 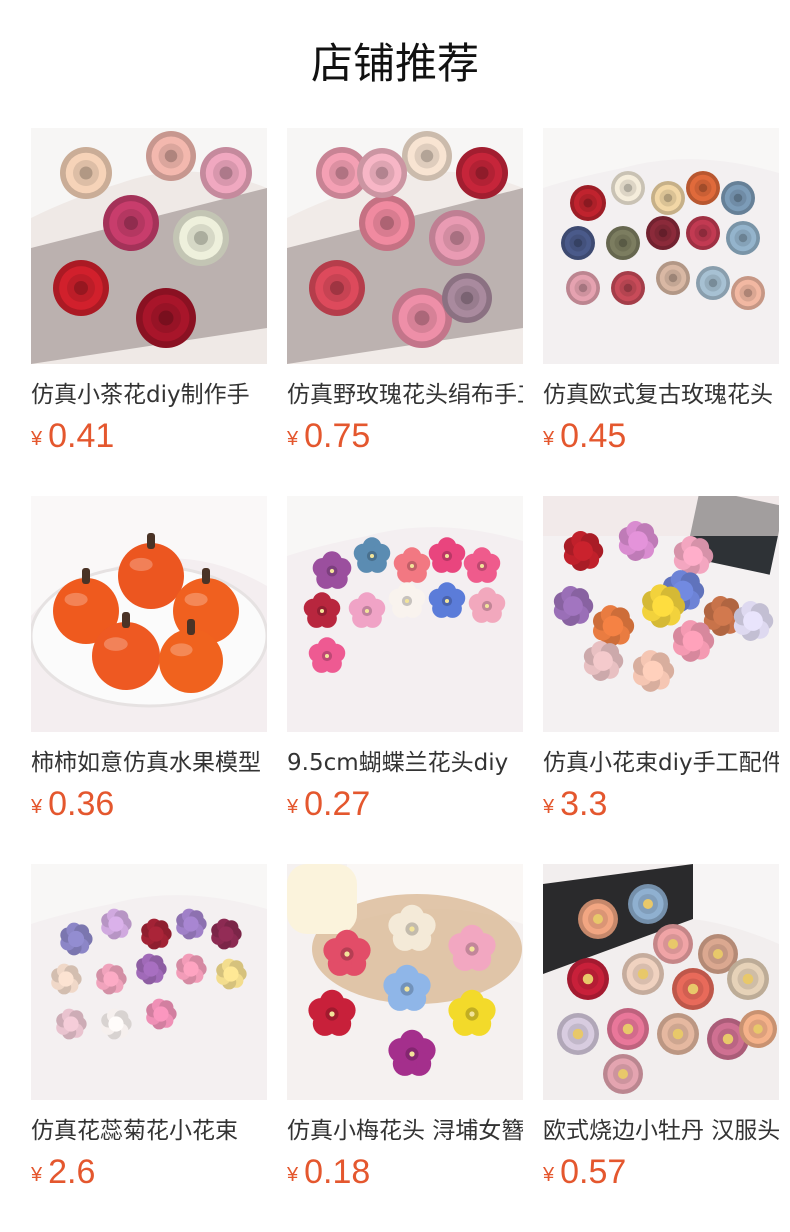 What do you see at coordinates (405, 395) in the screenshot?
I see `product-name: 仿真野玫瑰花头绢布手工` at bounding box center [405, 395].